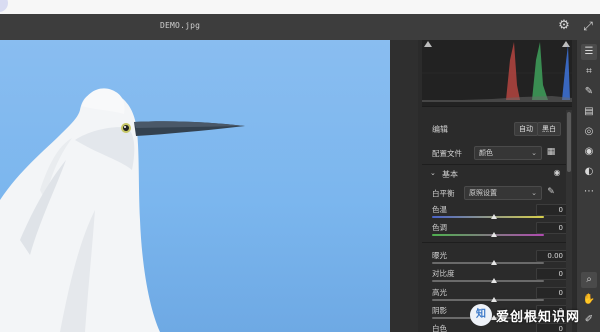  I want to click on slider-label-exposure: 曝光, so click(439, 255).